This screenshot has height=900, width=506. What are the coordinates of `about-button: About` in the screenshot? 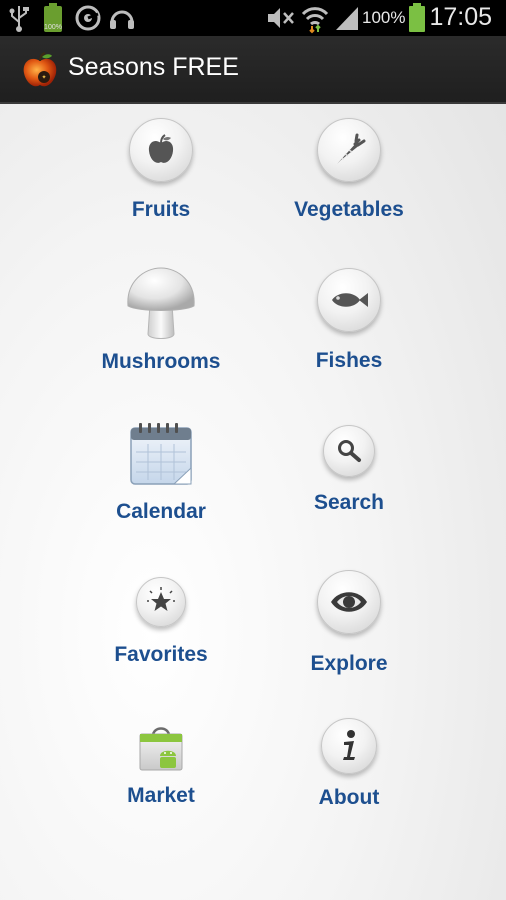 It's located at (349, 768).